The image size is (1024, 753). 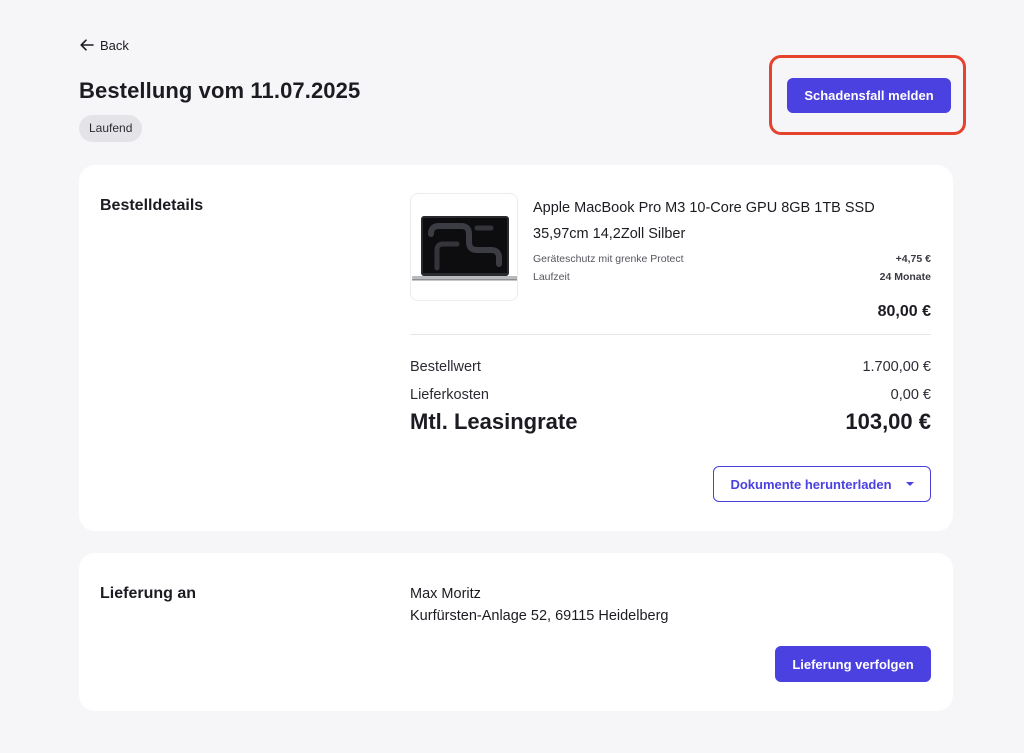 I want to click on monthly-rate-row: Mtl. Leasingrate 103,00 €, so click(x=670, y=422).